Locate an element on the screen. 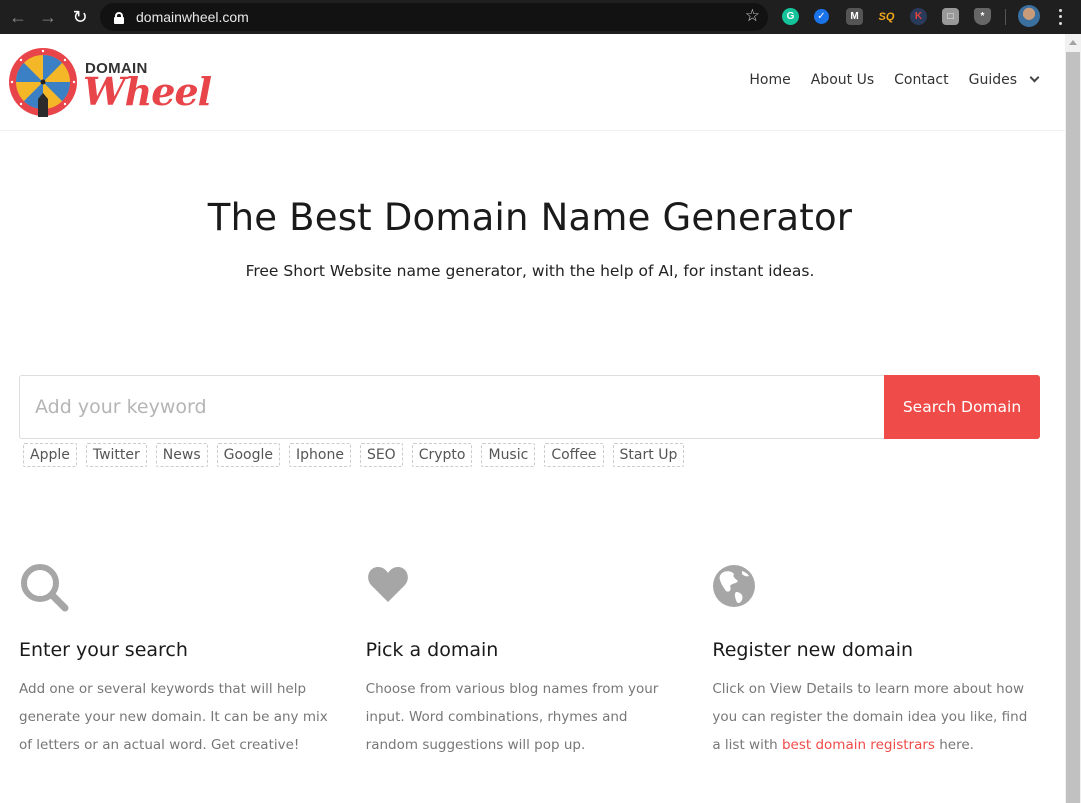 The height and width of the screenshot is (803, 1081). lock-icon is located at coordinates (119, 17).